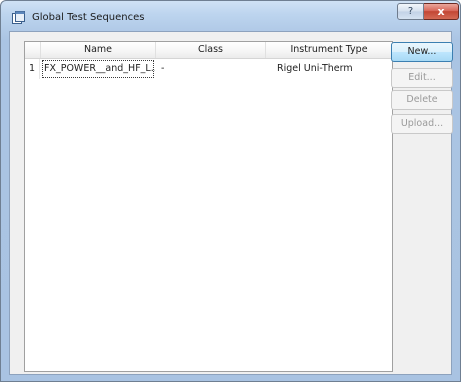 The width and height of the screenshot is (461, 382). Describe the element at coordinates (18, 17) in the screenshot. I see `window-icon` at that location.